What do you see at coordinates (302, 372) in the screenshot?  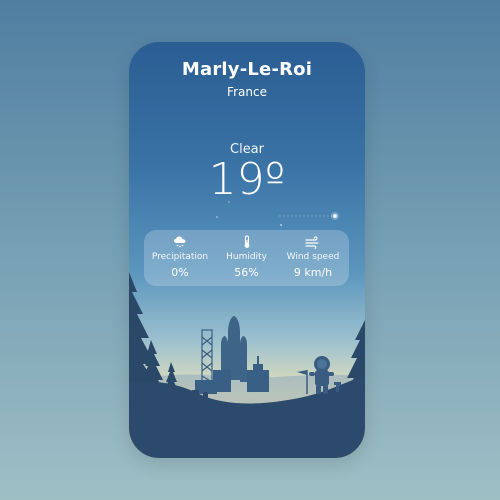 I see `flag` at bounding box center [302, 372].